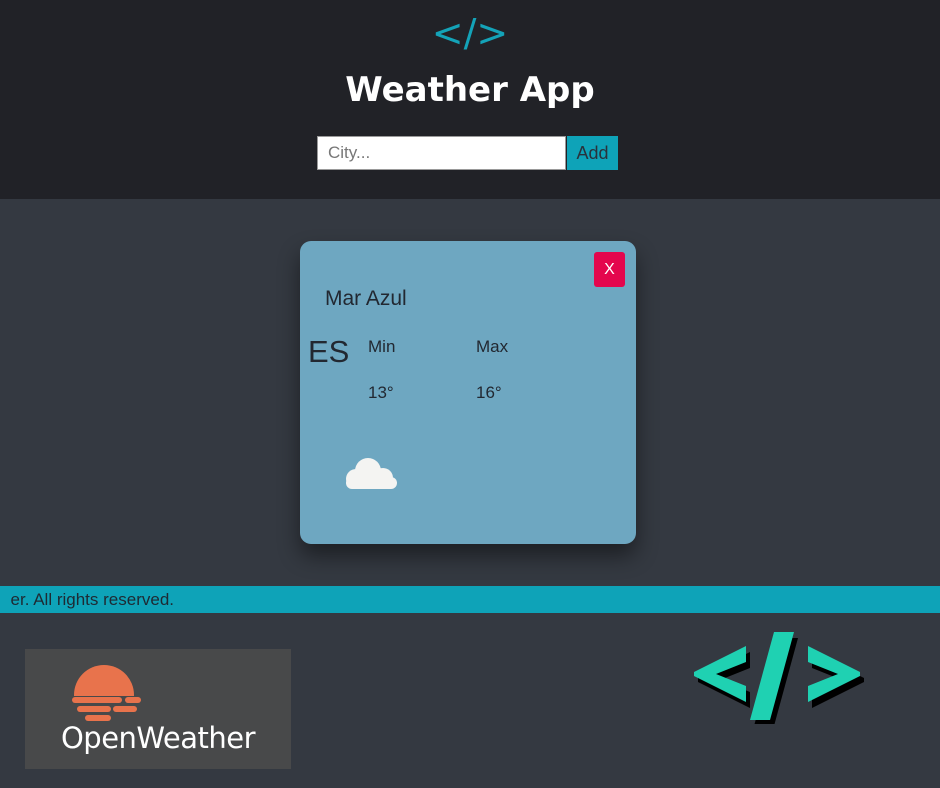 This screenshot has height=788, width=940. Describe the element at coordinates (468, 392) in the screenshot. I see `weather-card: X Mar Azul ES Min Max 13° 16°` at that location.